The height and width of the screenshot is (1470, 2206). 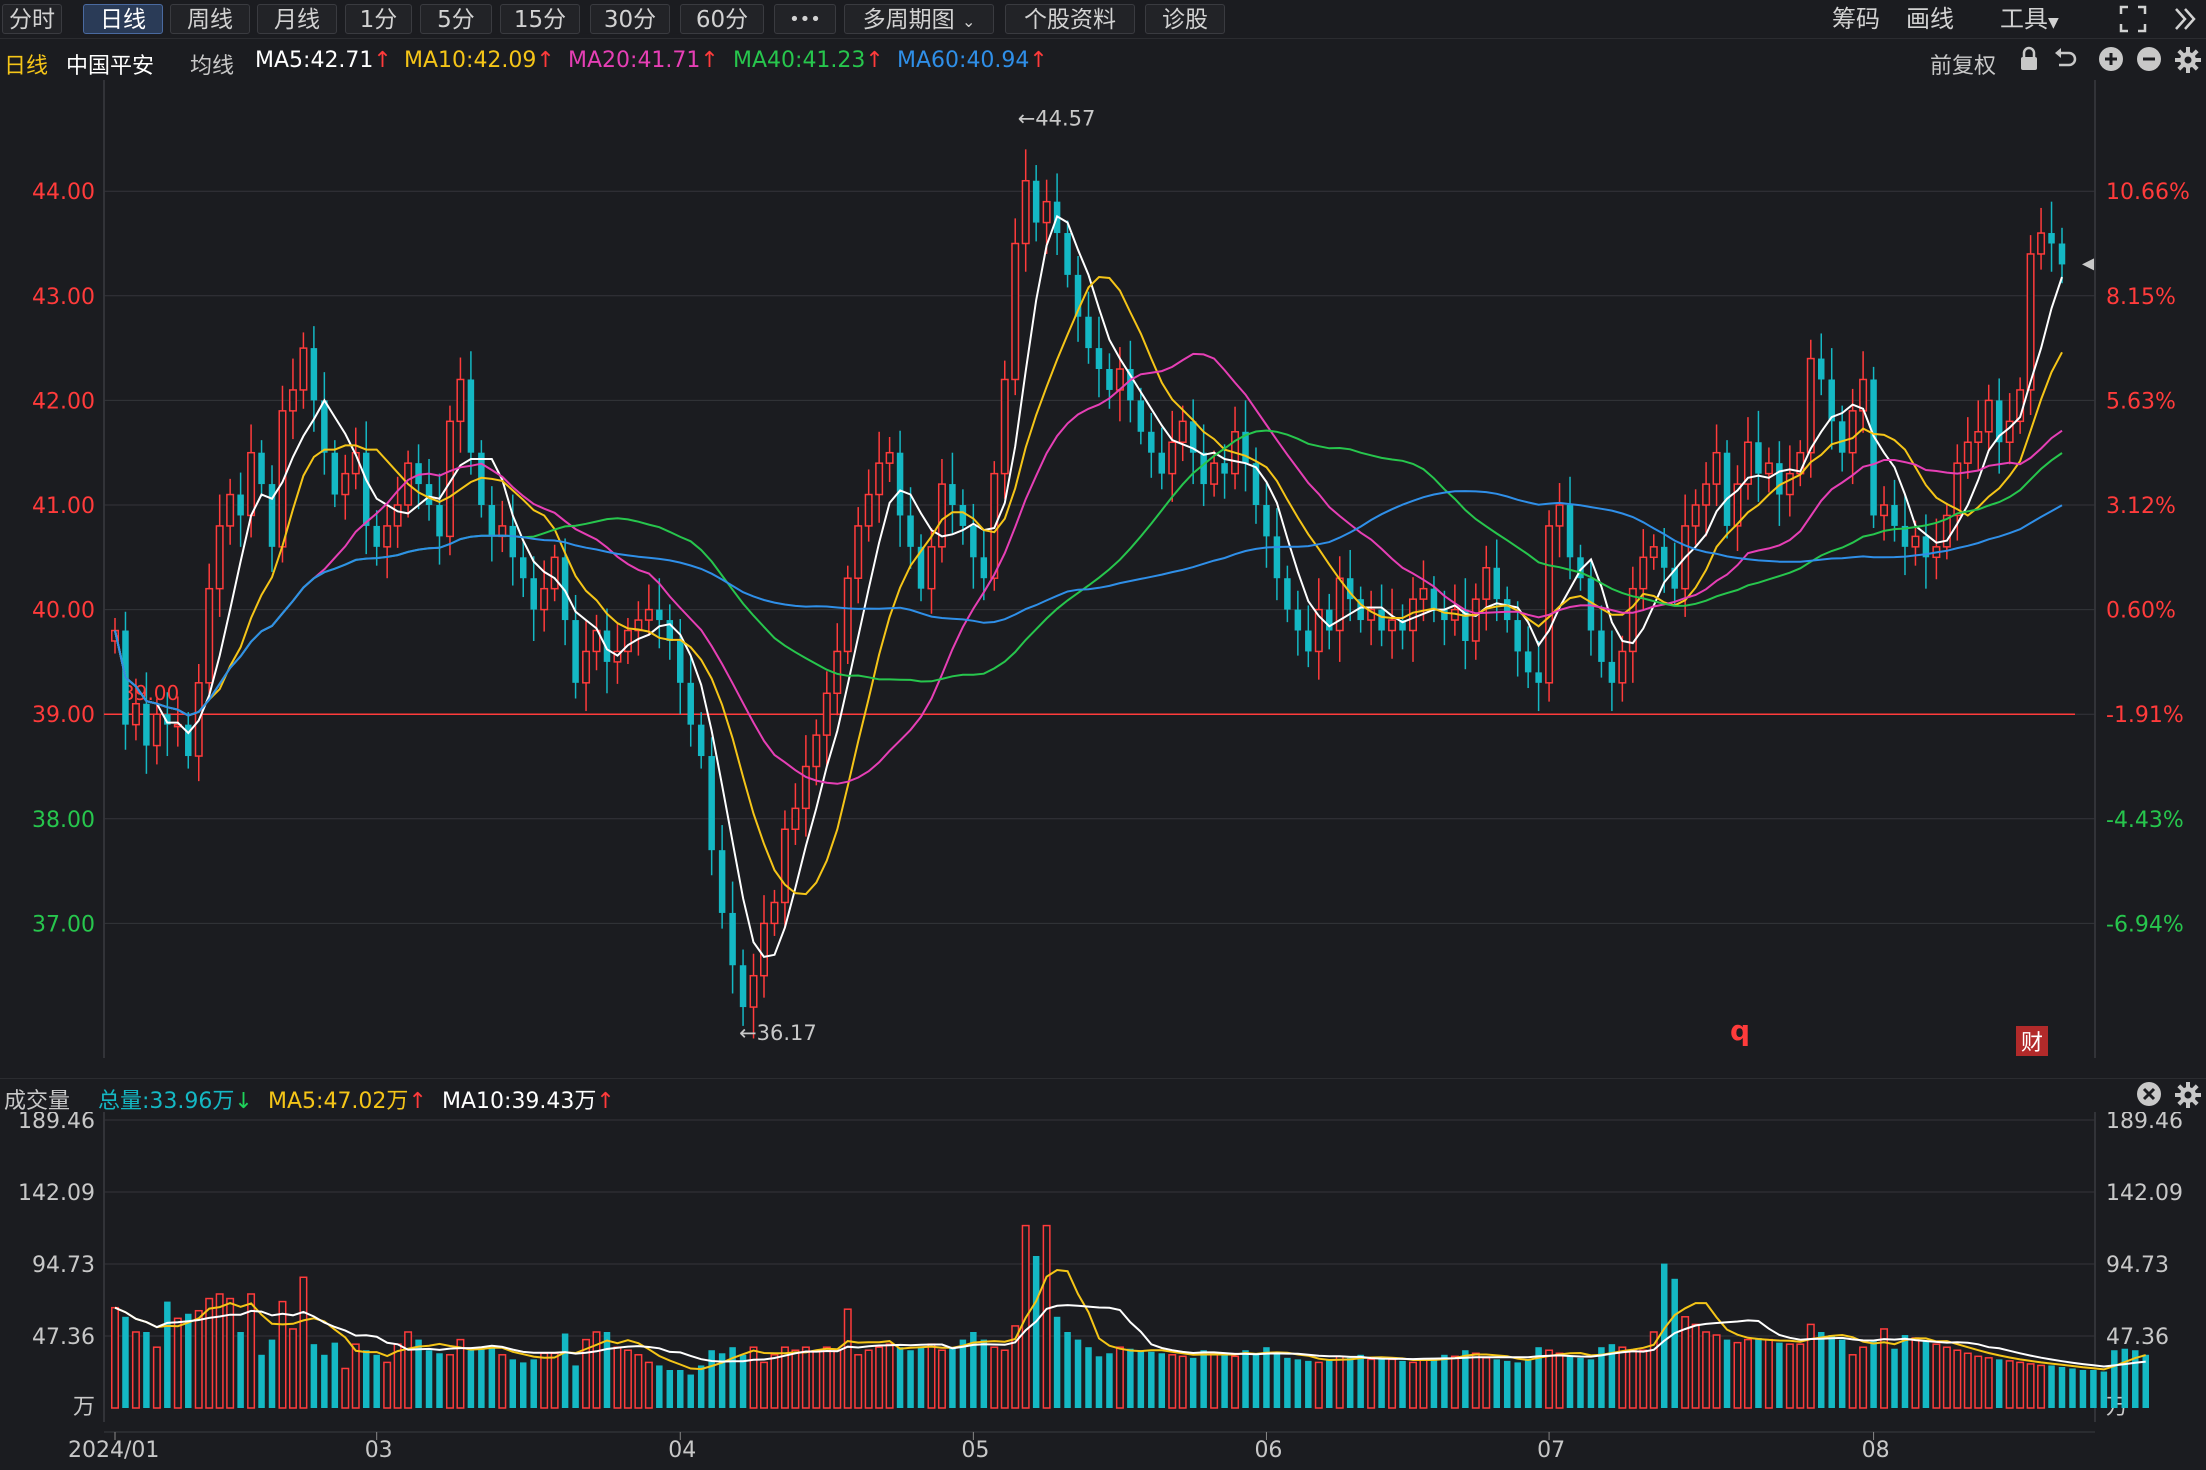 I want to click on tab-30min: 30分, so click(x=630, y=19).